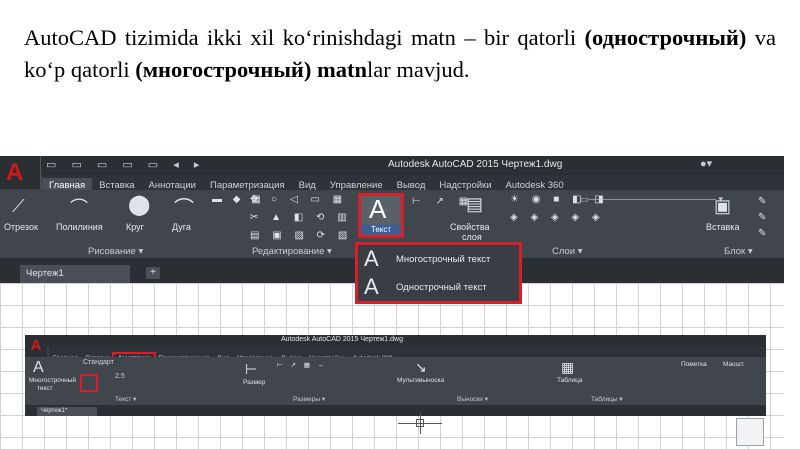 Image resolution: width=800 pixels, height=449 pixels. Describe the element at coordinates (79, 227) in the screenshot. I see `polyline-button: Полилиния` at that location.